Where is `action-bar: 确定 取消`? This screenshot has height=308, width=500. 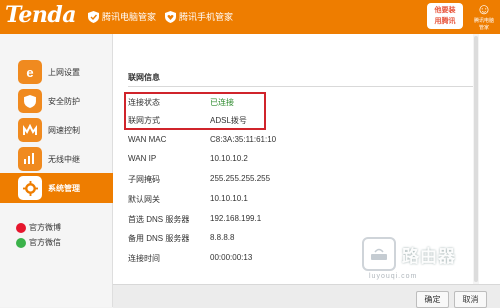 action-bar: 确定 取消 is located at coordinates (306, 296).